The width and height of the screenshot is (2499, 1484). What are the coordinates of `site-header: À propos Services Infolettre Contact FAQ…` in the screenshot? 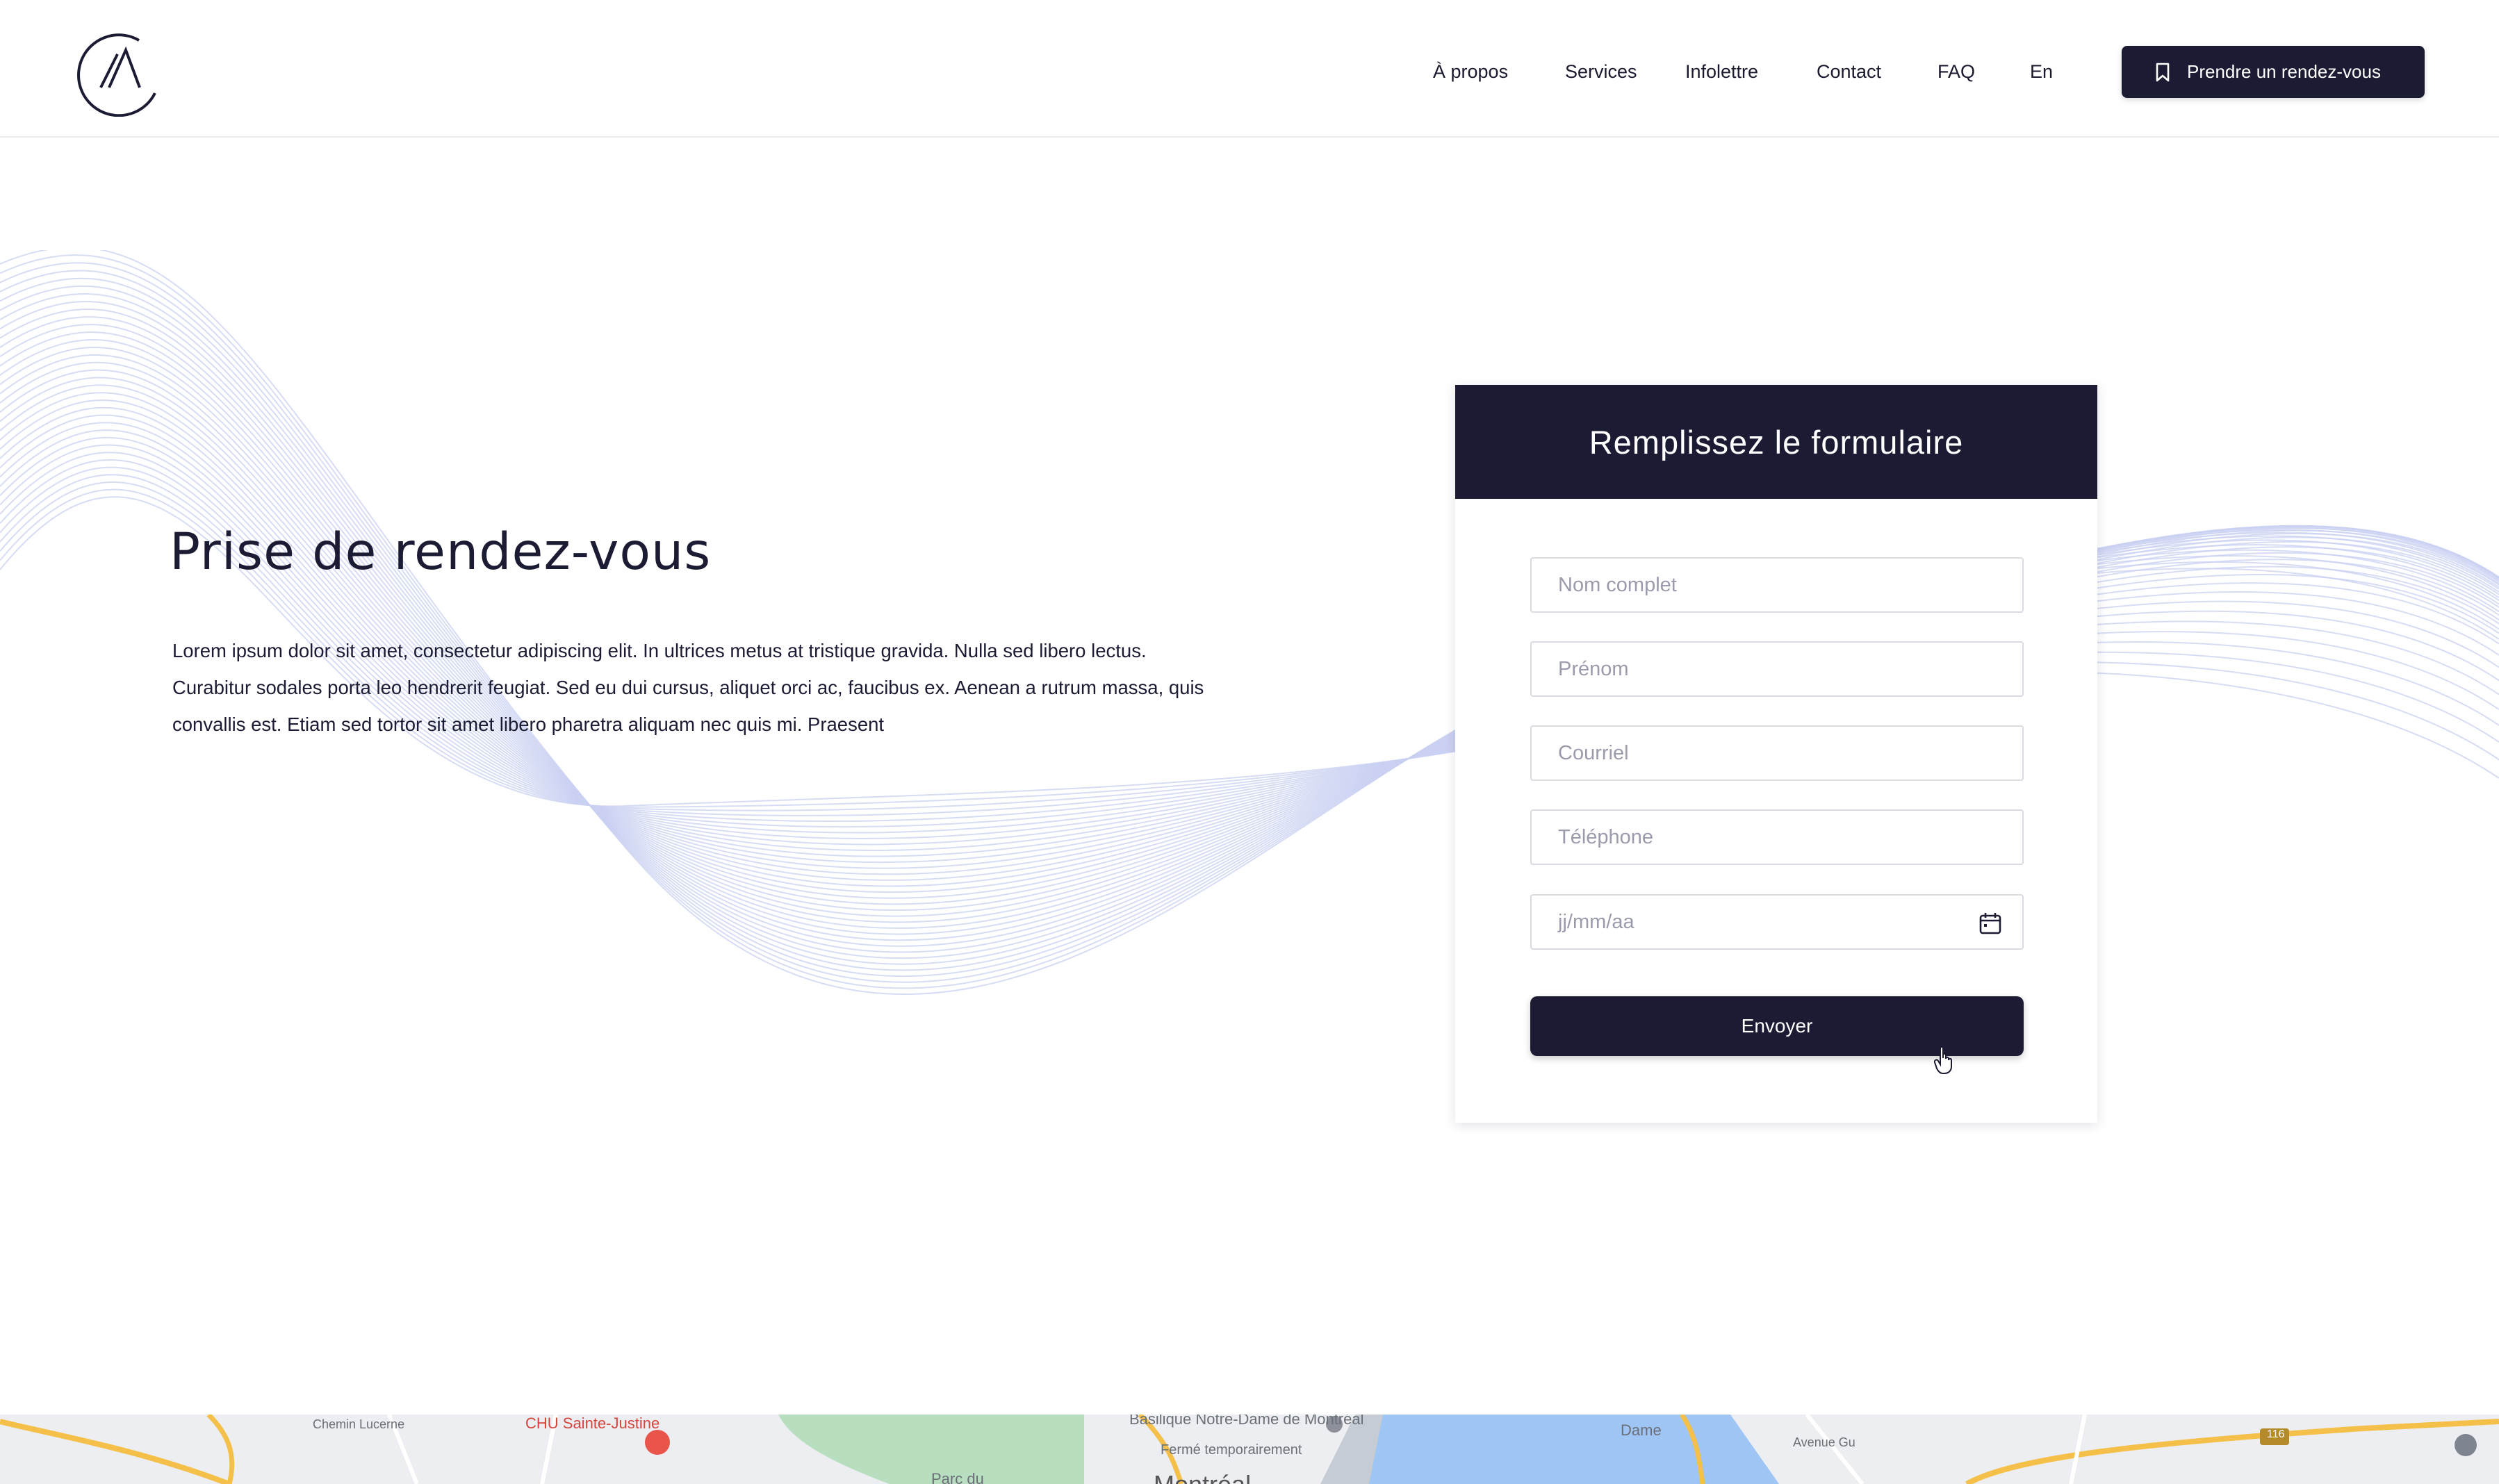 It's located at (1249, 69).